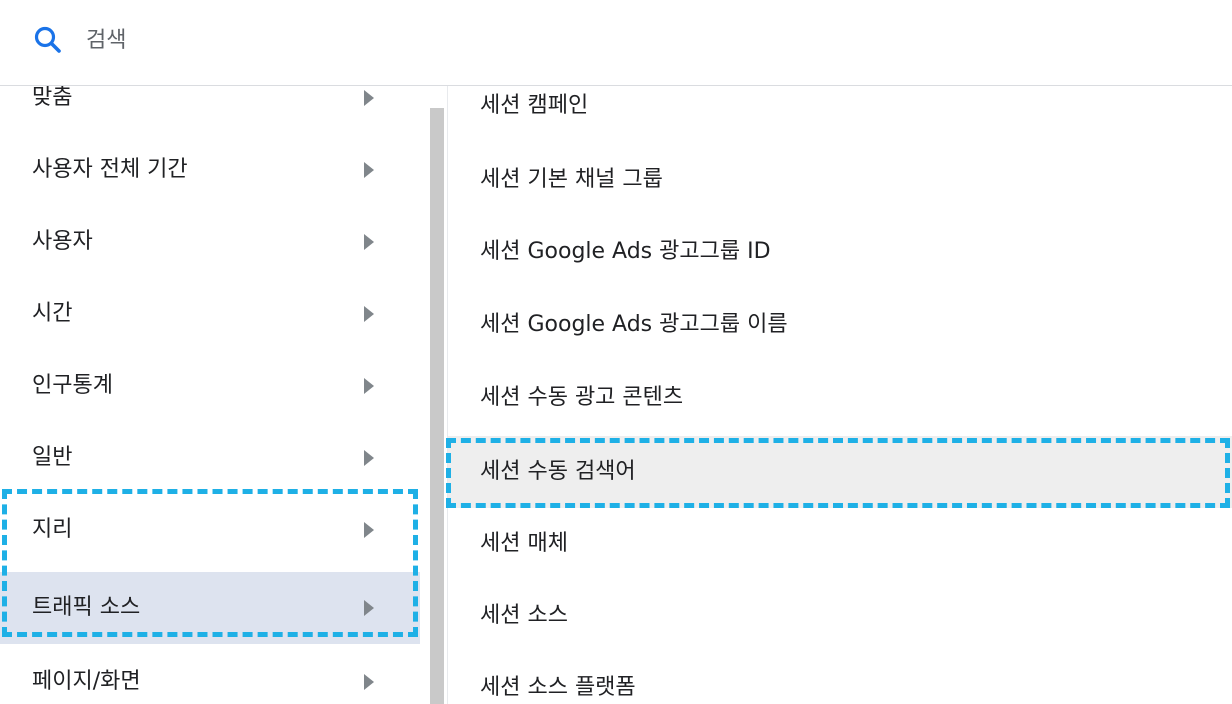 The width and height of the screenshot is (1232, 704). I want to click on dimension-item: 세션 Google Ads 광고그룹 ID, so click(840, 252).